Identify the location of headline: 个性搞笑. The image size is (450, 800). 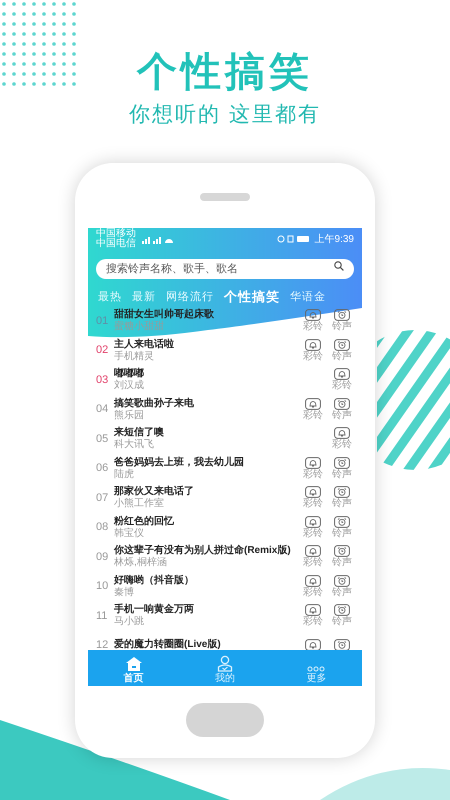
(225, 72).